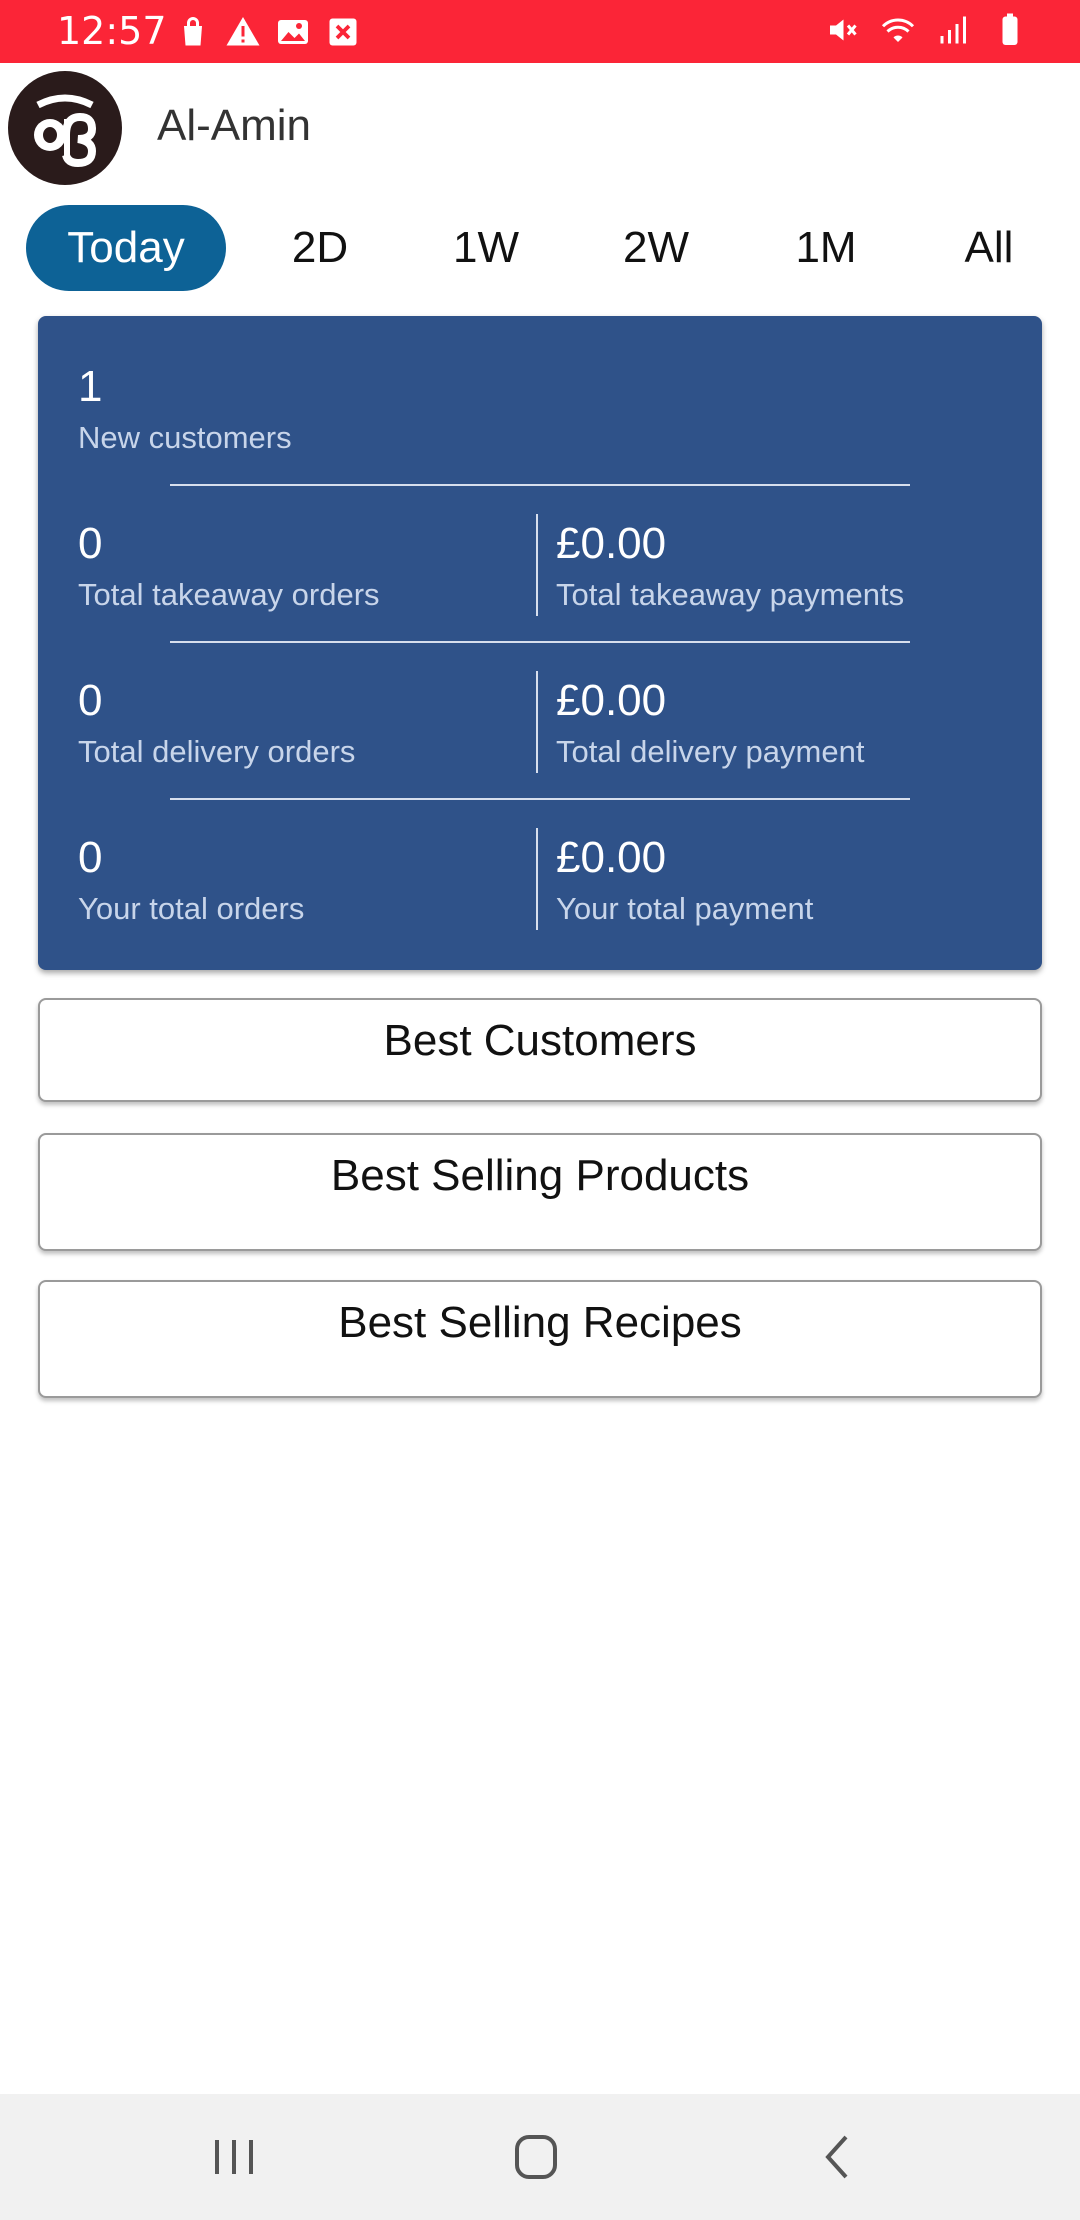  What do you see at coordinates (343, 32) in the screenshot?
I see `close-box-icon` at bounding box center [343, 32].